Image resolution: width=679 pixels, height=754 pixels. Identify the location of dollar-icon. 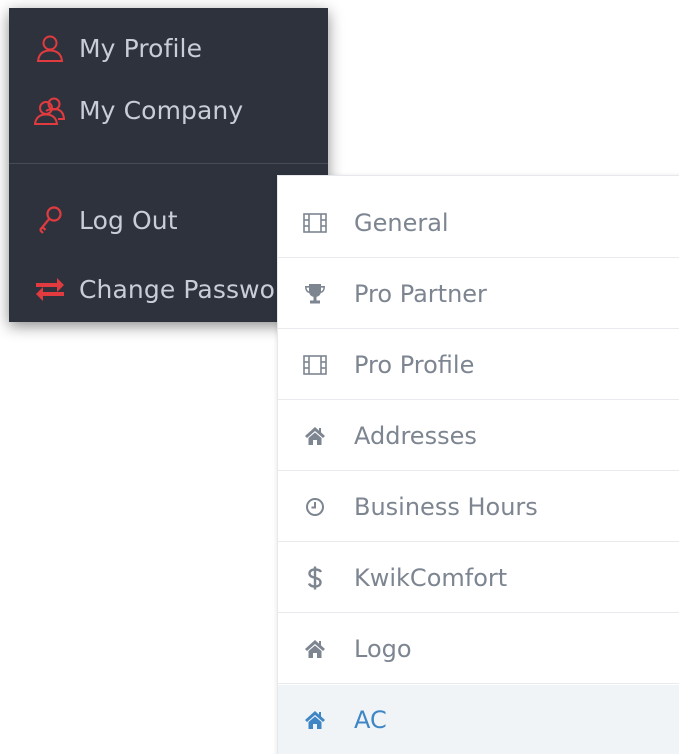
(315, 578).